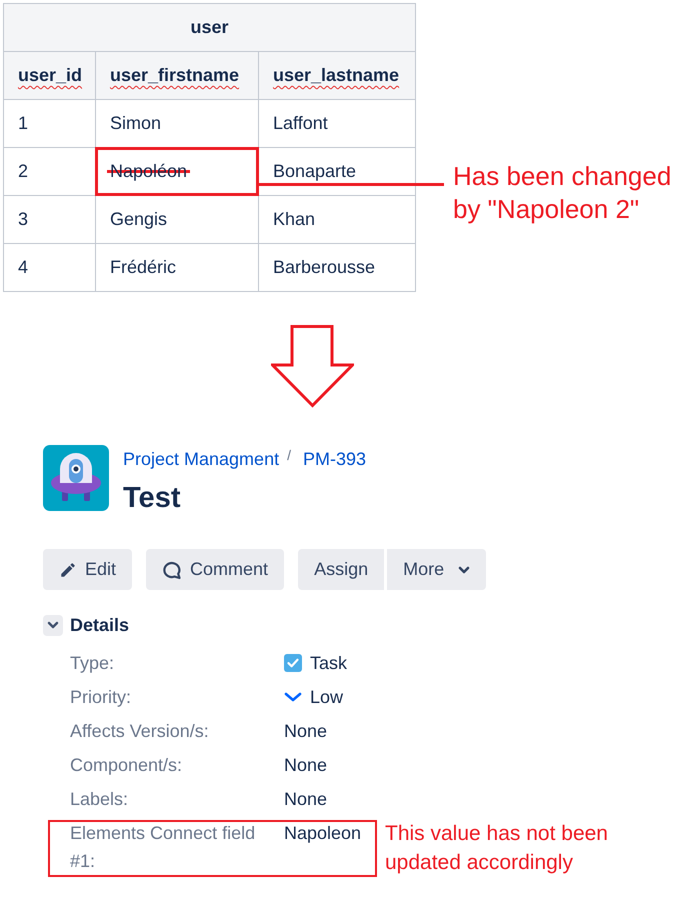  What do you see at coordinates (100, 625) in the screenshot?
I see `section-title: Details` at bounding box center [100, 625].